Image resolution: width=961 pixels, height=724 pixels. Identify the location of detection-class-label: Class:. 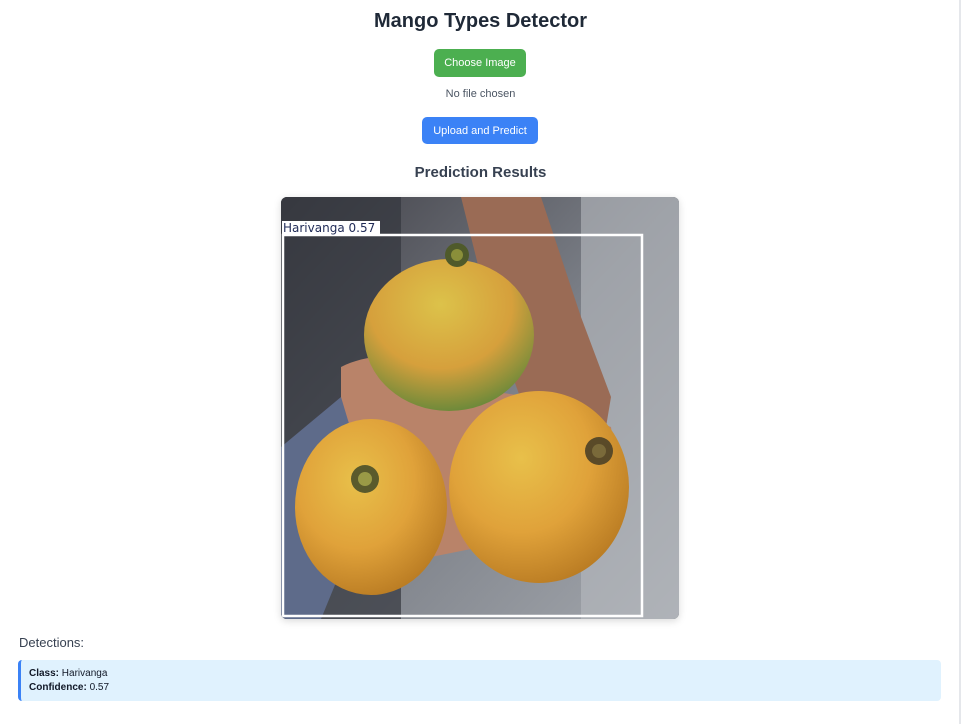
(44, 673).